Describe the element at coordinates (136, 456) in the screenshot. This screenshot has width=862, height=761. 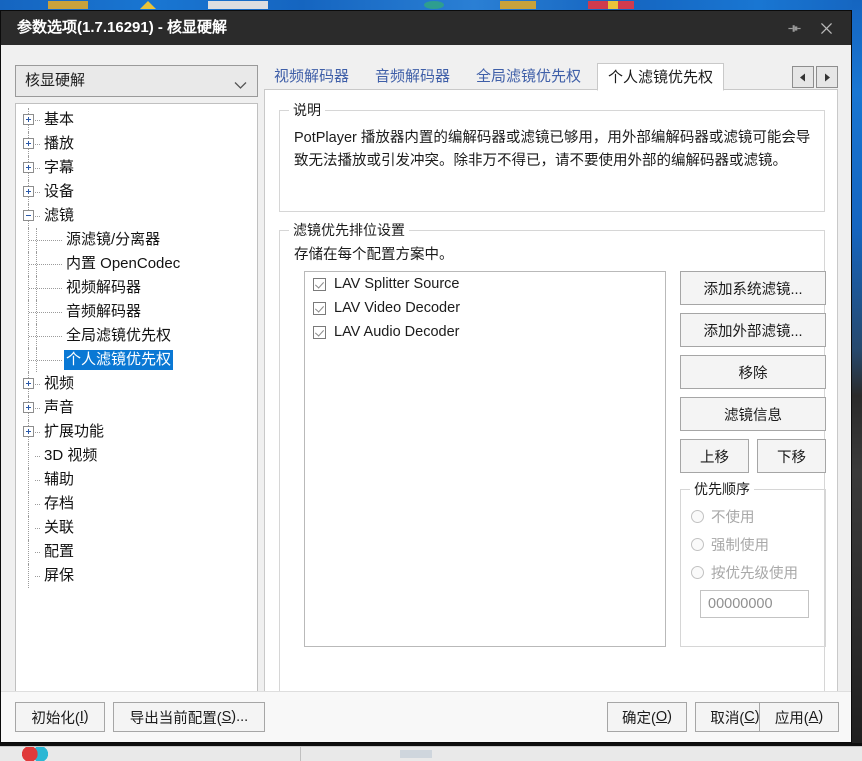
I see `tree-item-14: 3D 视频` at that location.